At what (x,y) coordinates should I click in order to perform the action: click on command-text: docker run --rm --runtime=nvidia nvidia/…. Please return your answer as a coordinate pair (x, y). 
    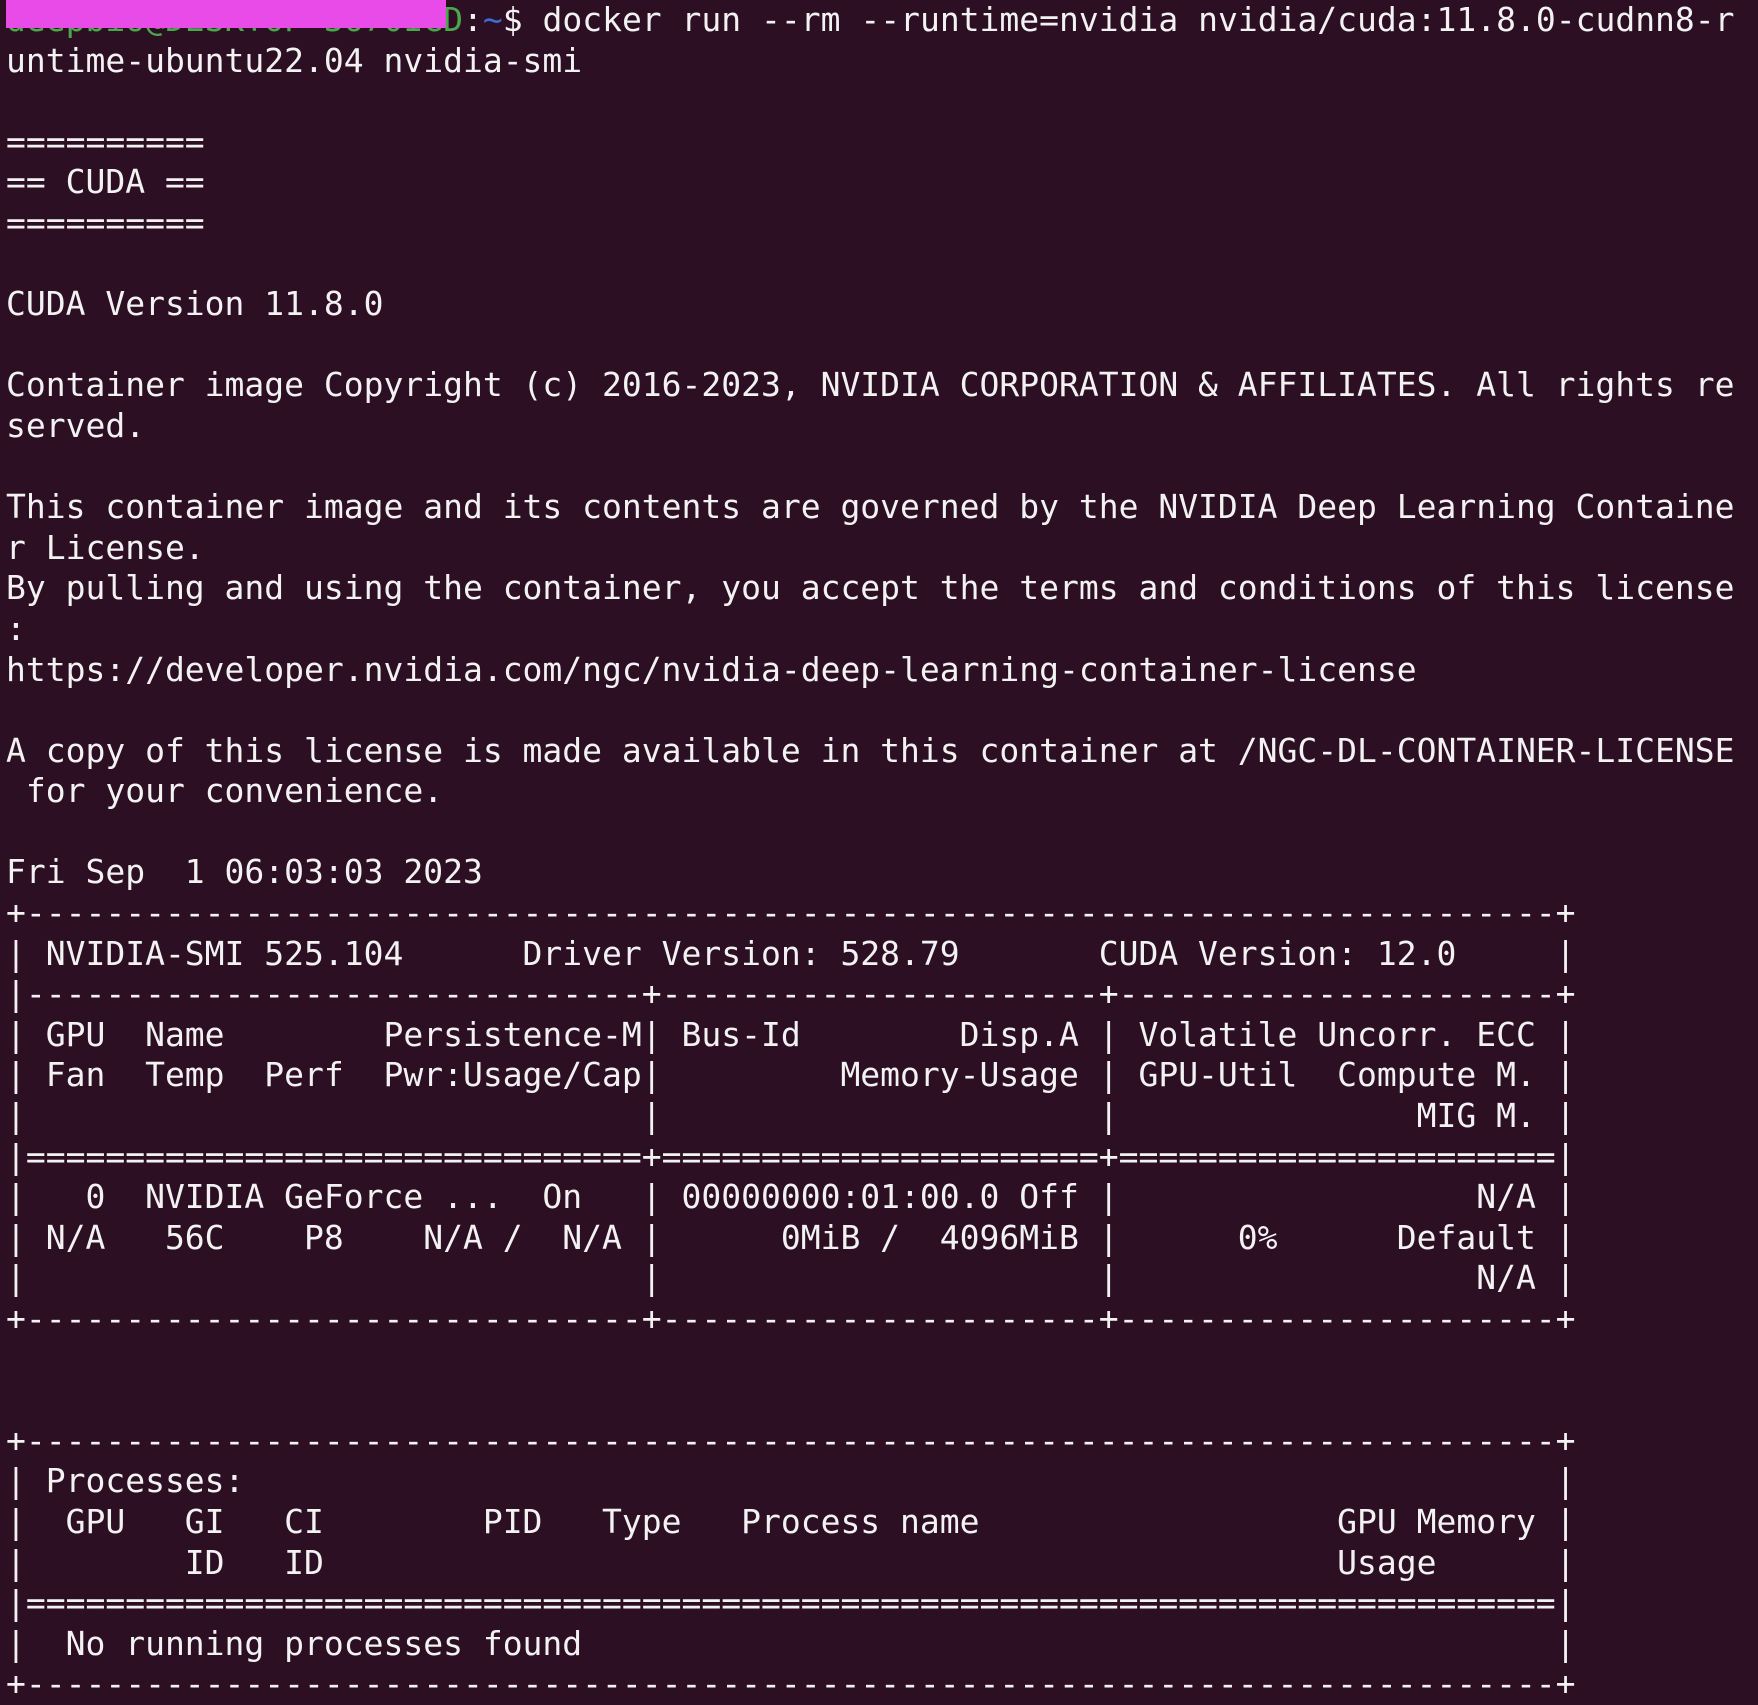
    Looking at the image, I should click on (1138, 19).